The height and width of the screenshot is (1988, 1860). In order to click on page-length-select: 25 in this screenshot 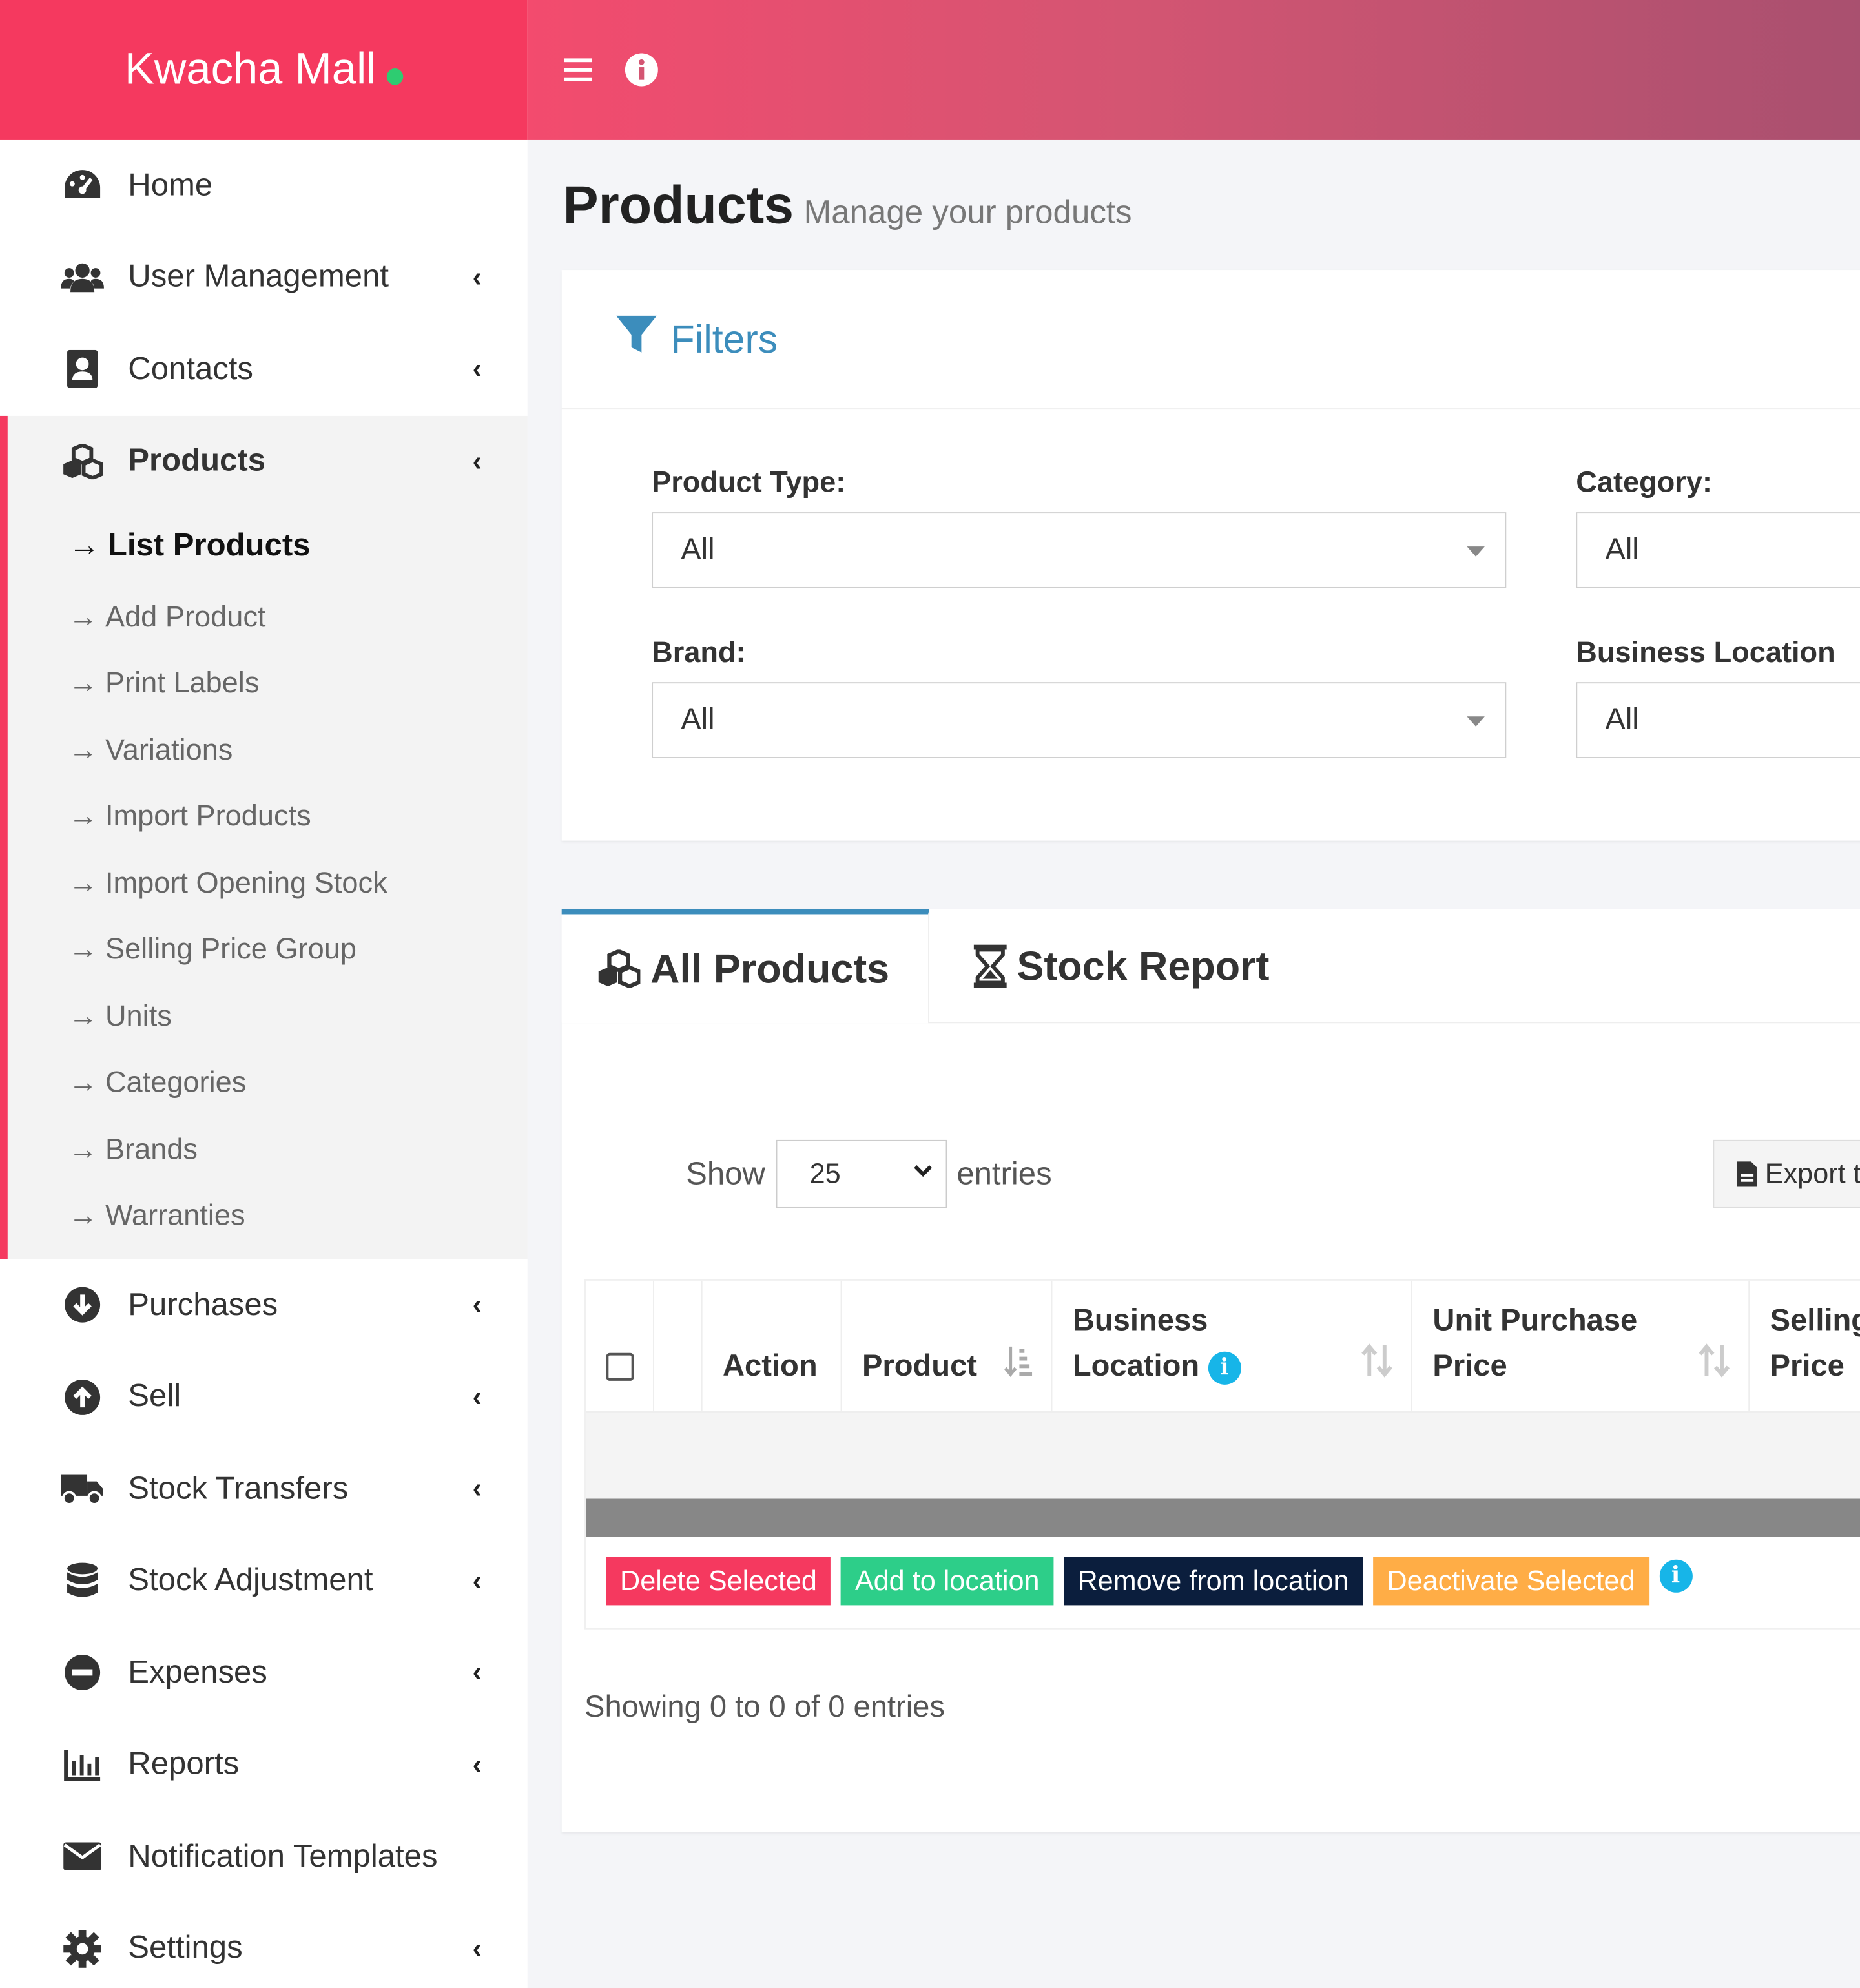, I will do `click(861, 1173)`.